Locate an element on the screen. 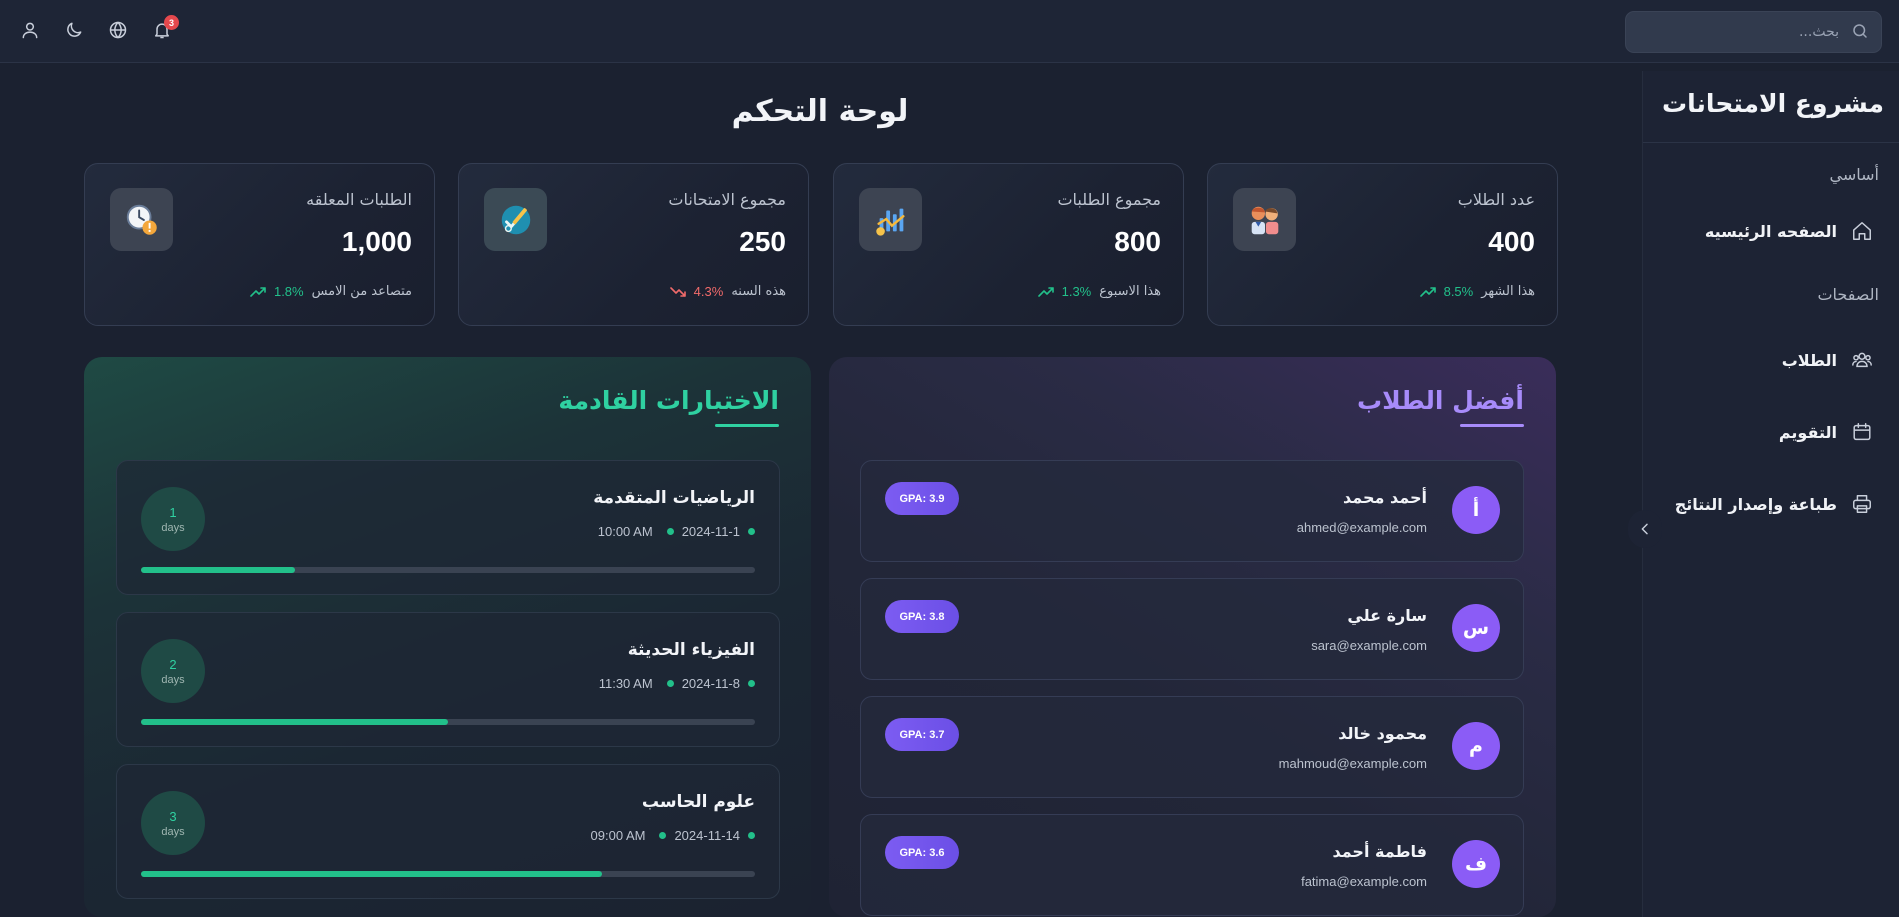  exam-check-icon is located at coordinates (515, 219).